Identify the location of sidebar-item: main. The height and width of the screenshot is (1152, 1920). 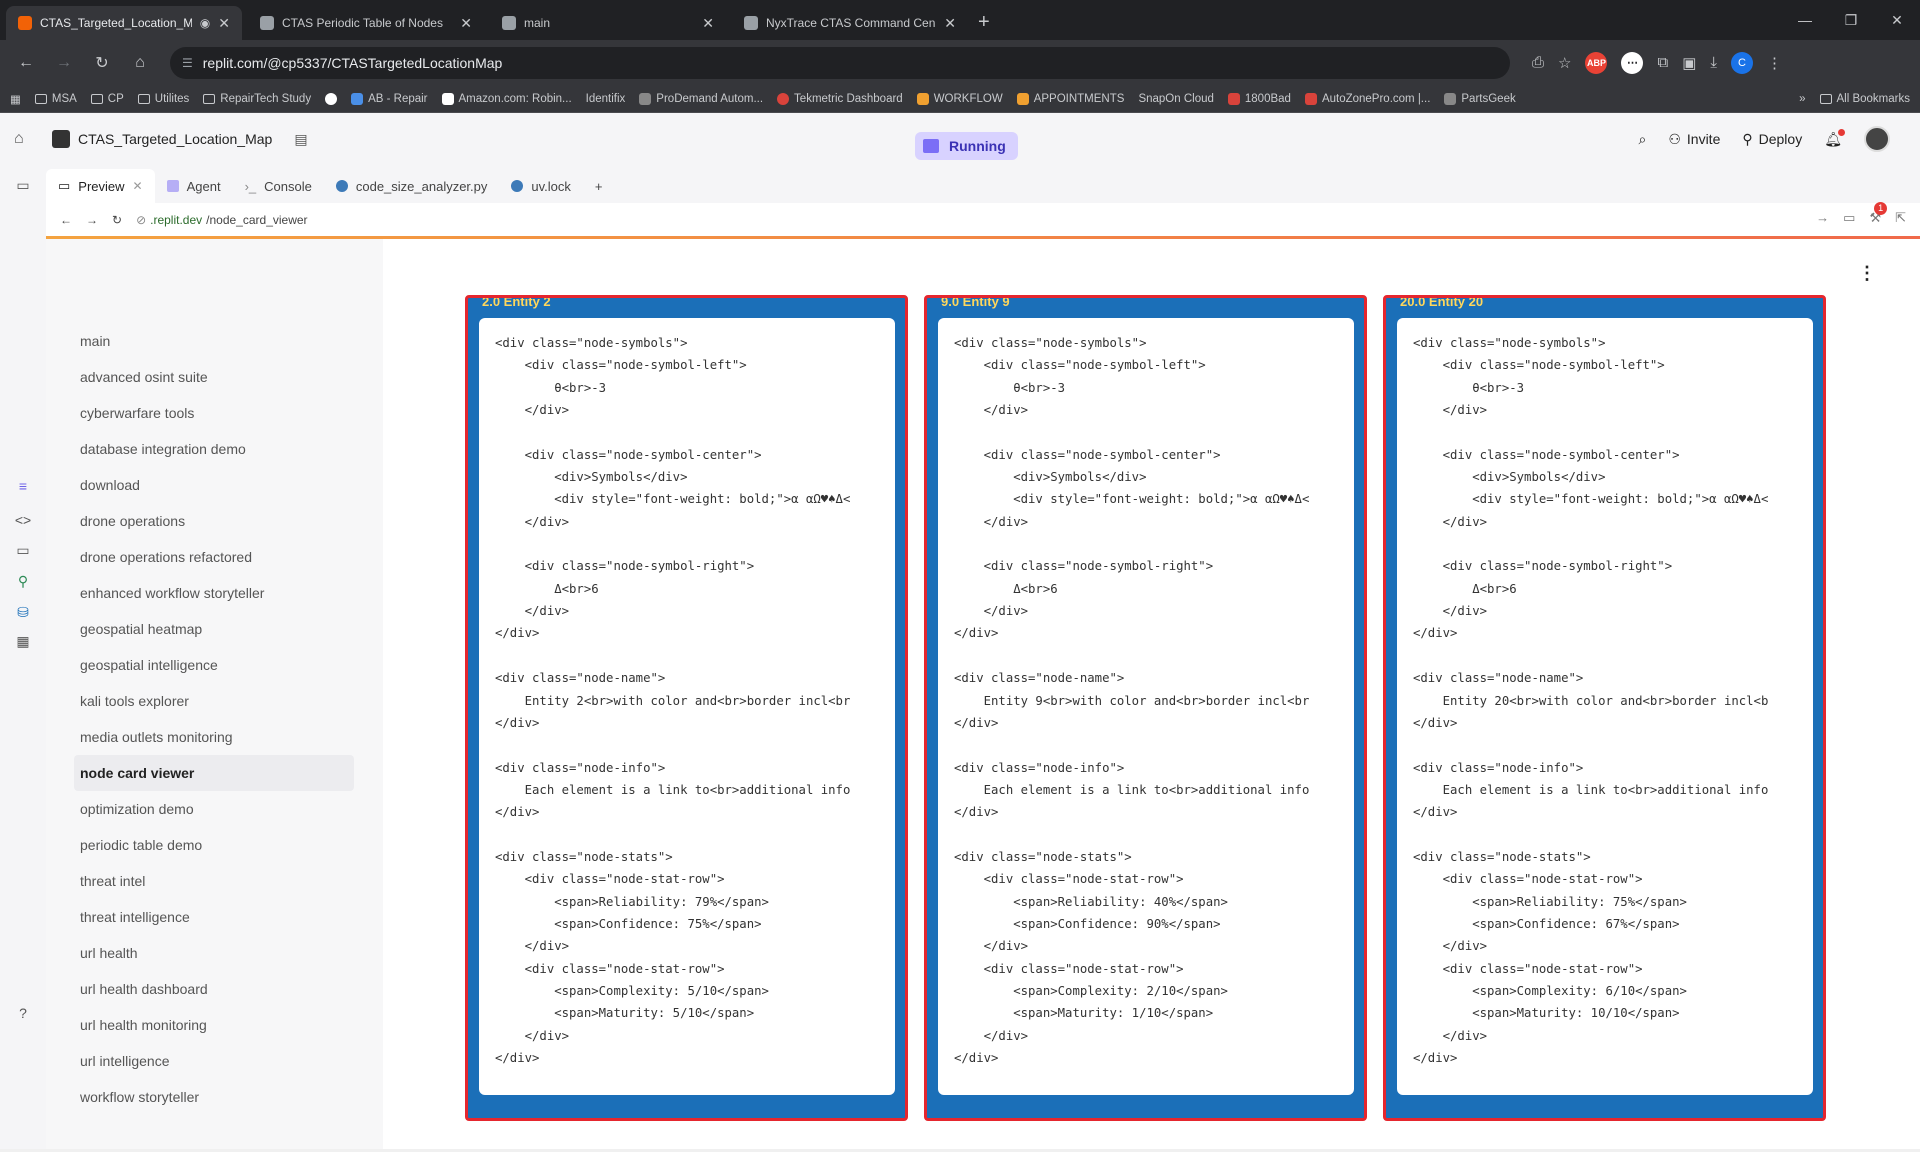
(214, 341).